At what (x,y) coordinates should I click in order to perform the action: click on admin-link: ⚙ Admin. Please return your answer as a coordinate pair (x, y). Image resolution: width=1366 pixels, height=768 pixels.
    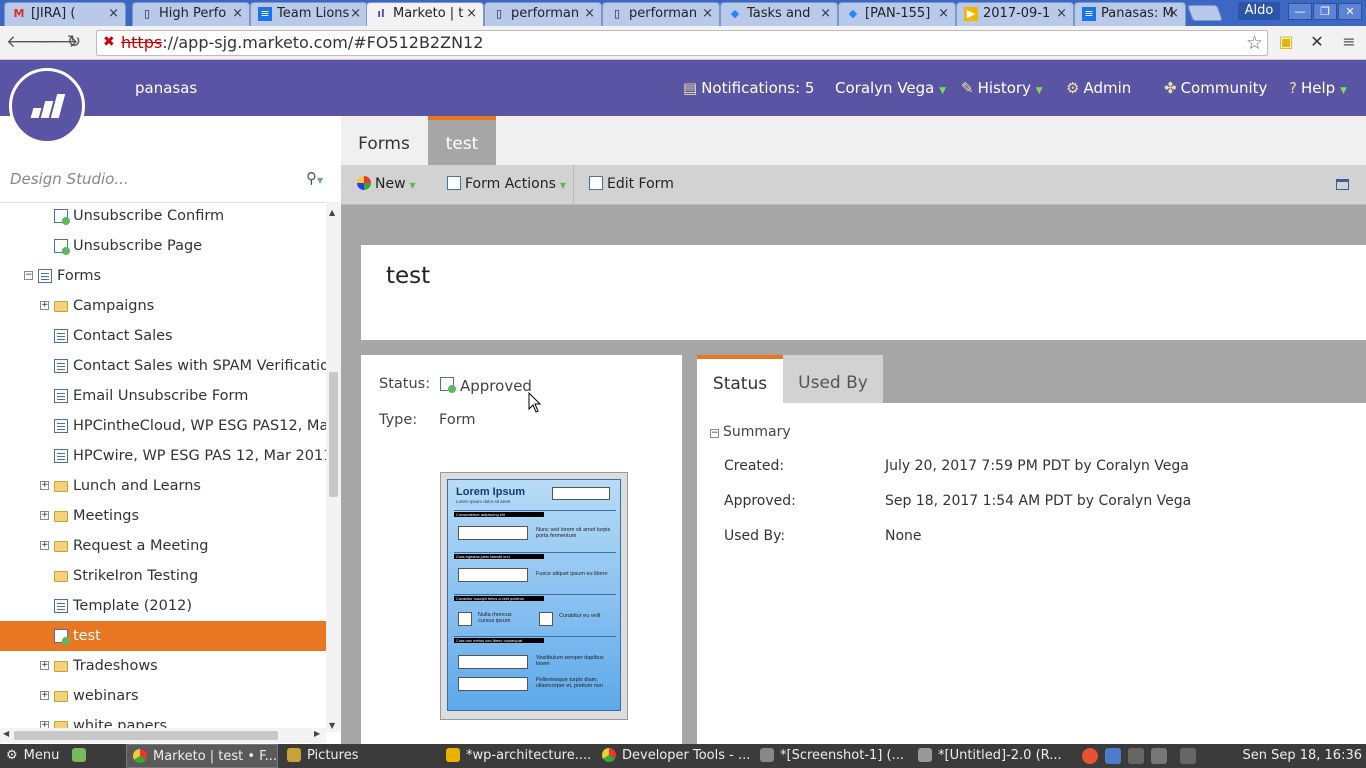
    Looking at the image, I should click on (1098, 88).